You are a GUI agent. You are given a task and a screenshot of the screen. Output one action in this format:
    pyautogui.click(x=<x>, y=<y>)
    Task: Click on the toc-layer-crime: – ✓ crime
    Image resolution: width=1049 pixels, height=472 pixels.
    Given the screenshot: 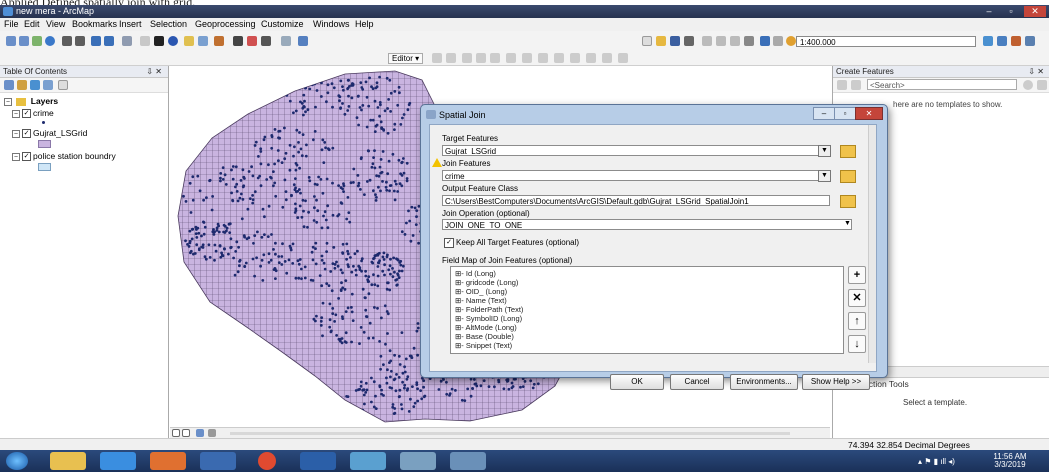 What is the action you would take?
    pyautogui.click(x=33, y=113)
    